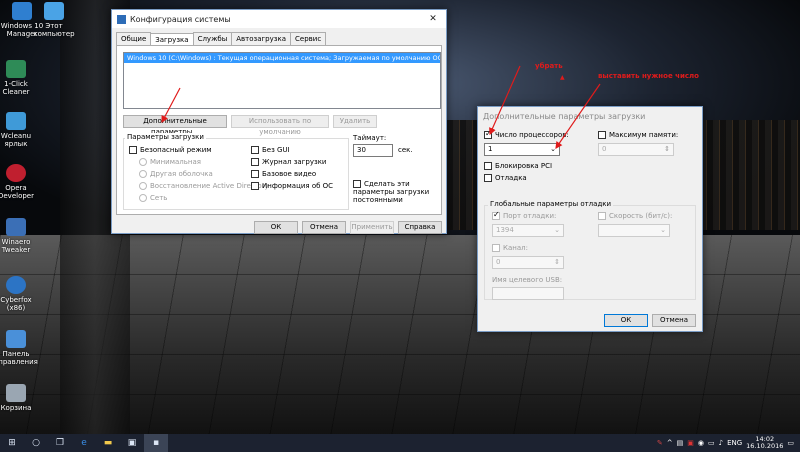  Describe the element at coordinates (638, 135) in the screenshot. I see `max-memory-option: Максимум памяти:` at that location.